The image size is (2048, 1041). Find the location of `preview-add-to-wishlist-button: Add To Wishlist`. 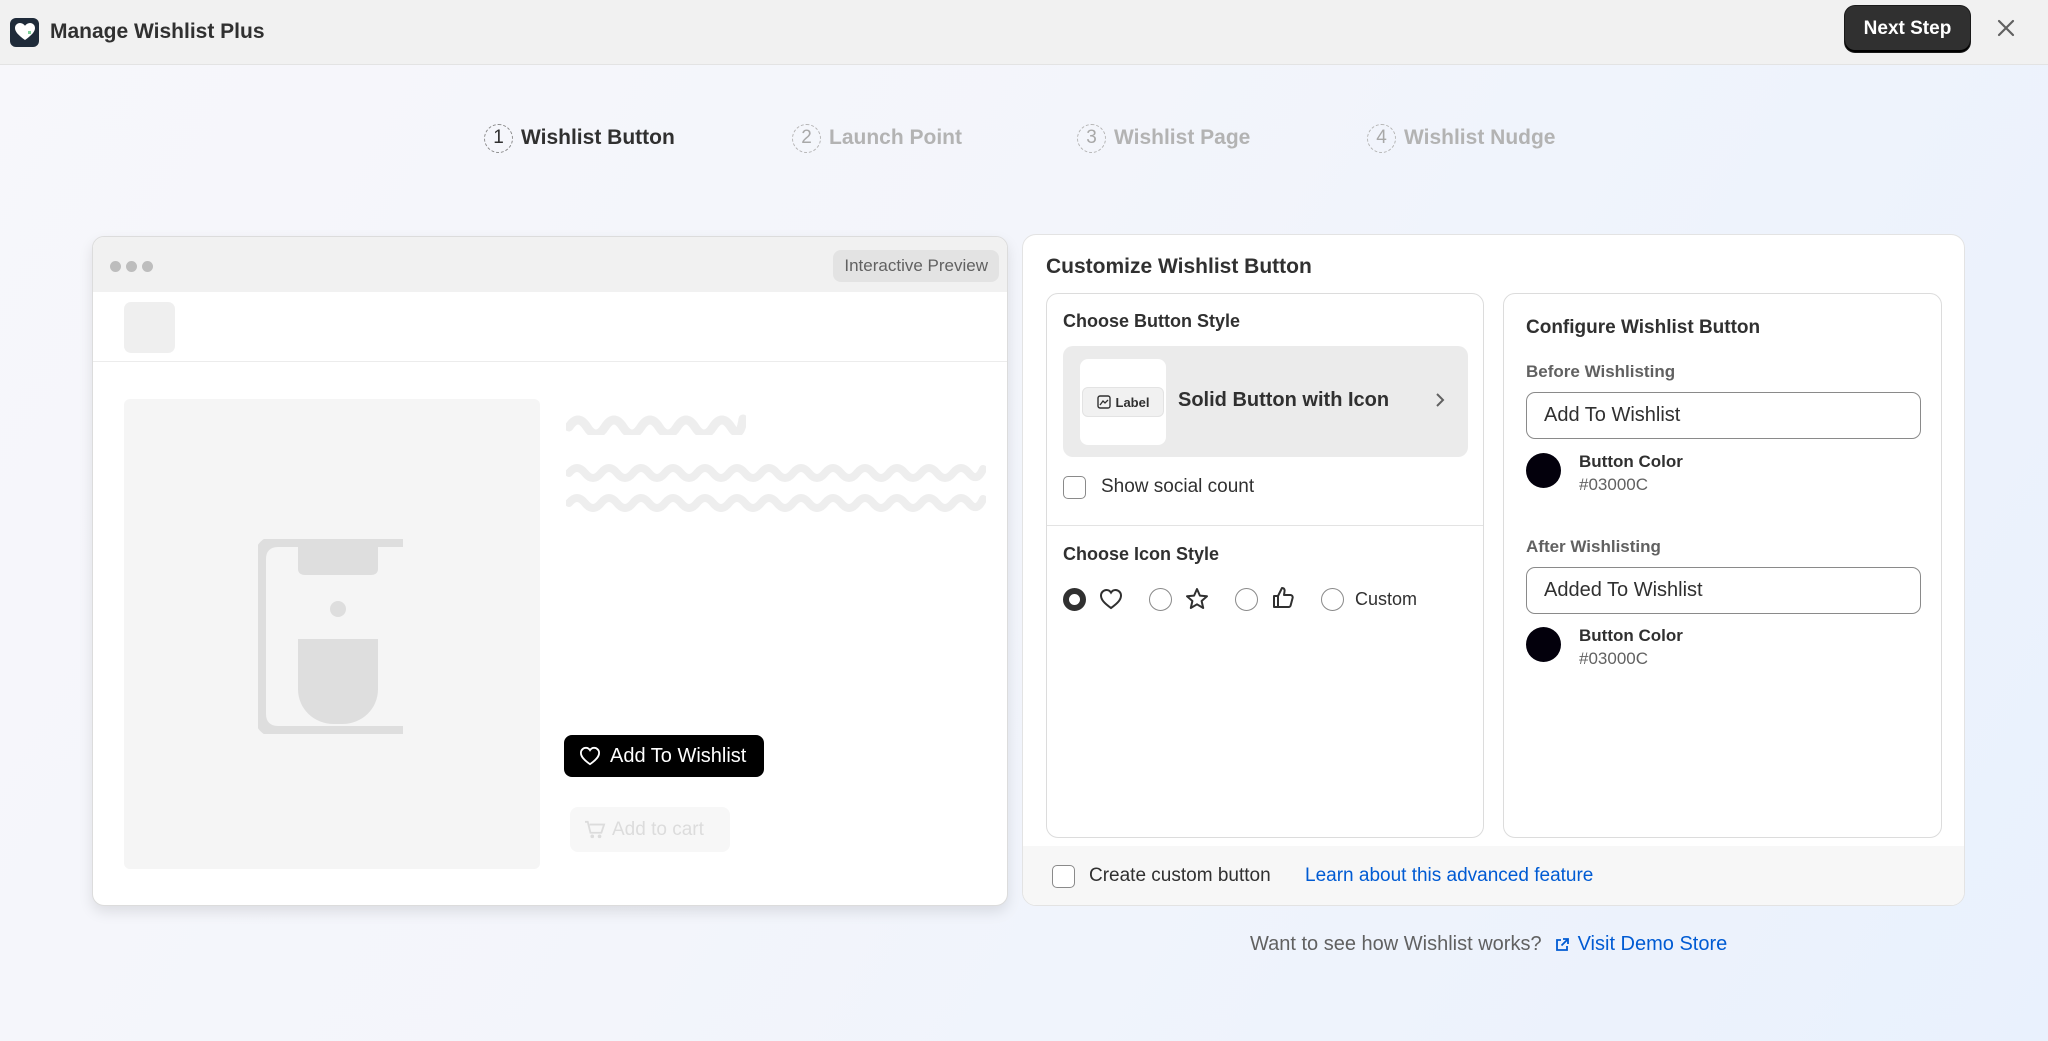

preview-add-to-wishlist-button: Add To Wishlist is located at coordinates (664, 756).